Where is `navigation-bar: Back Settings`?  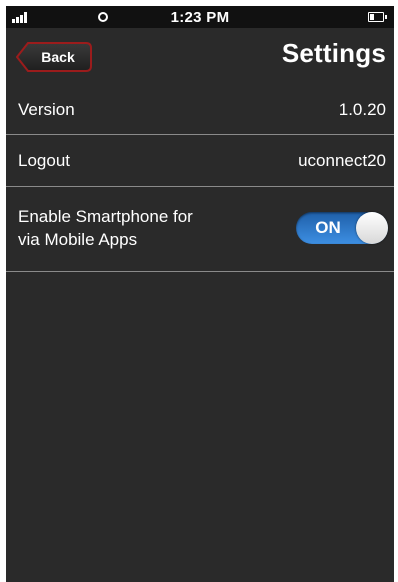 navigation-bar: Back Settings is located at coordinates (200, 57).